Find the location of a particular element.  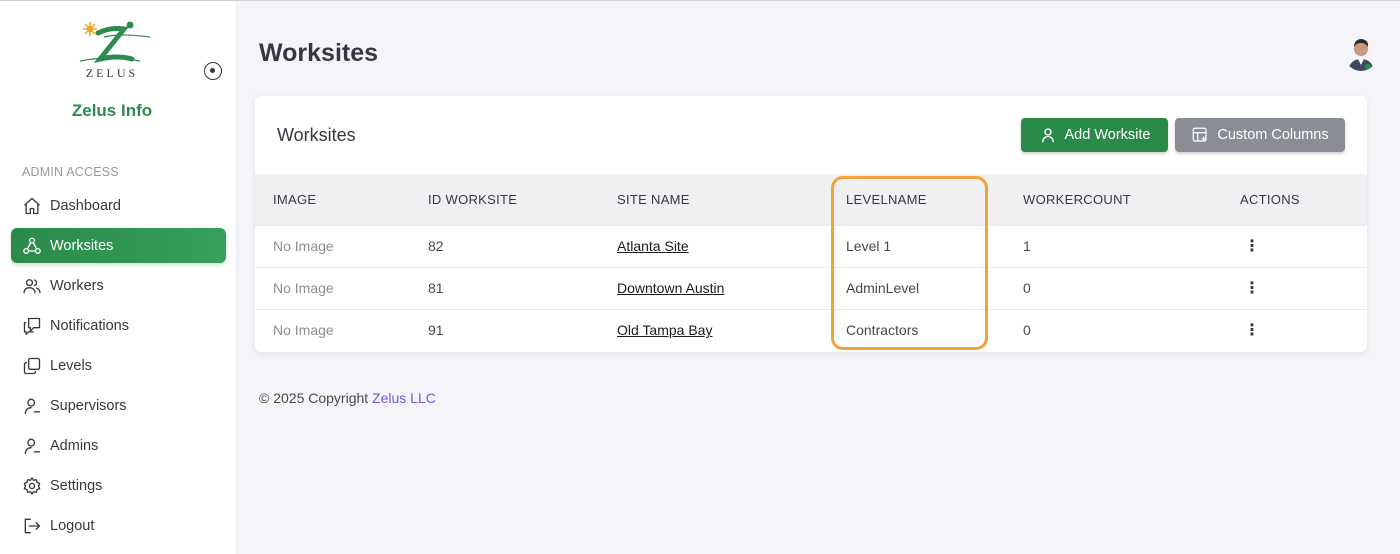

site-name-link: Atlanta Site is located at coordinates (653, 246).